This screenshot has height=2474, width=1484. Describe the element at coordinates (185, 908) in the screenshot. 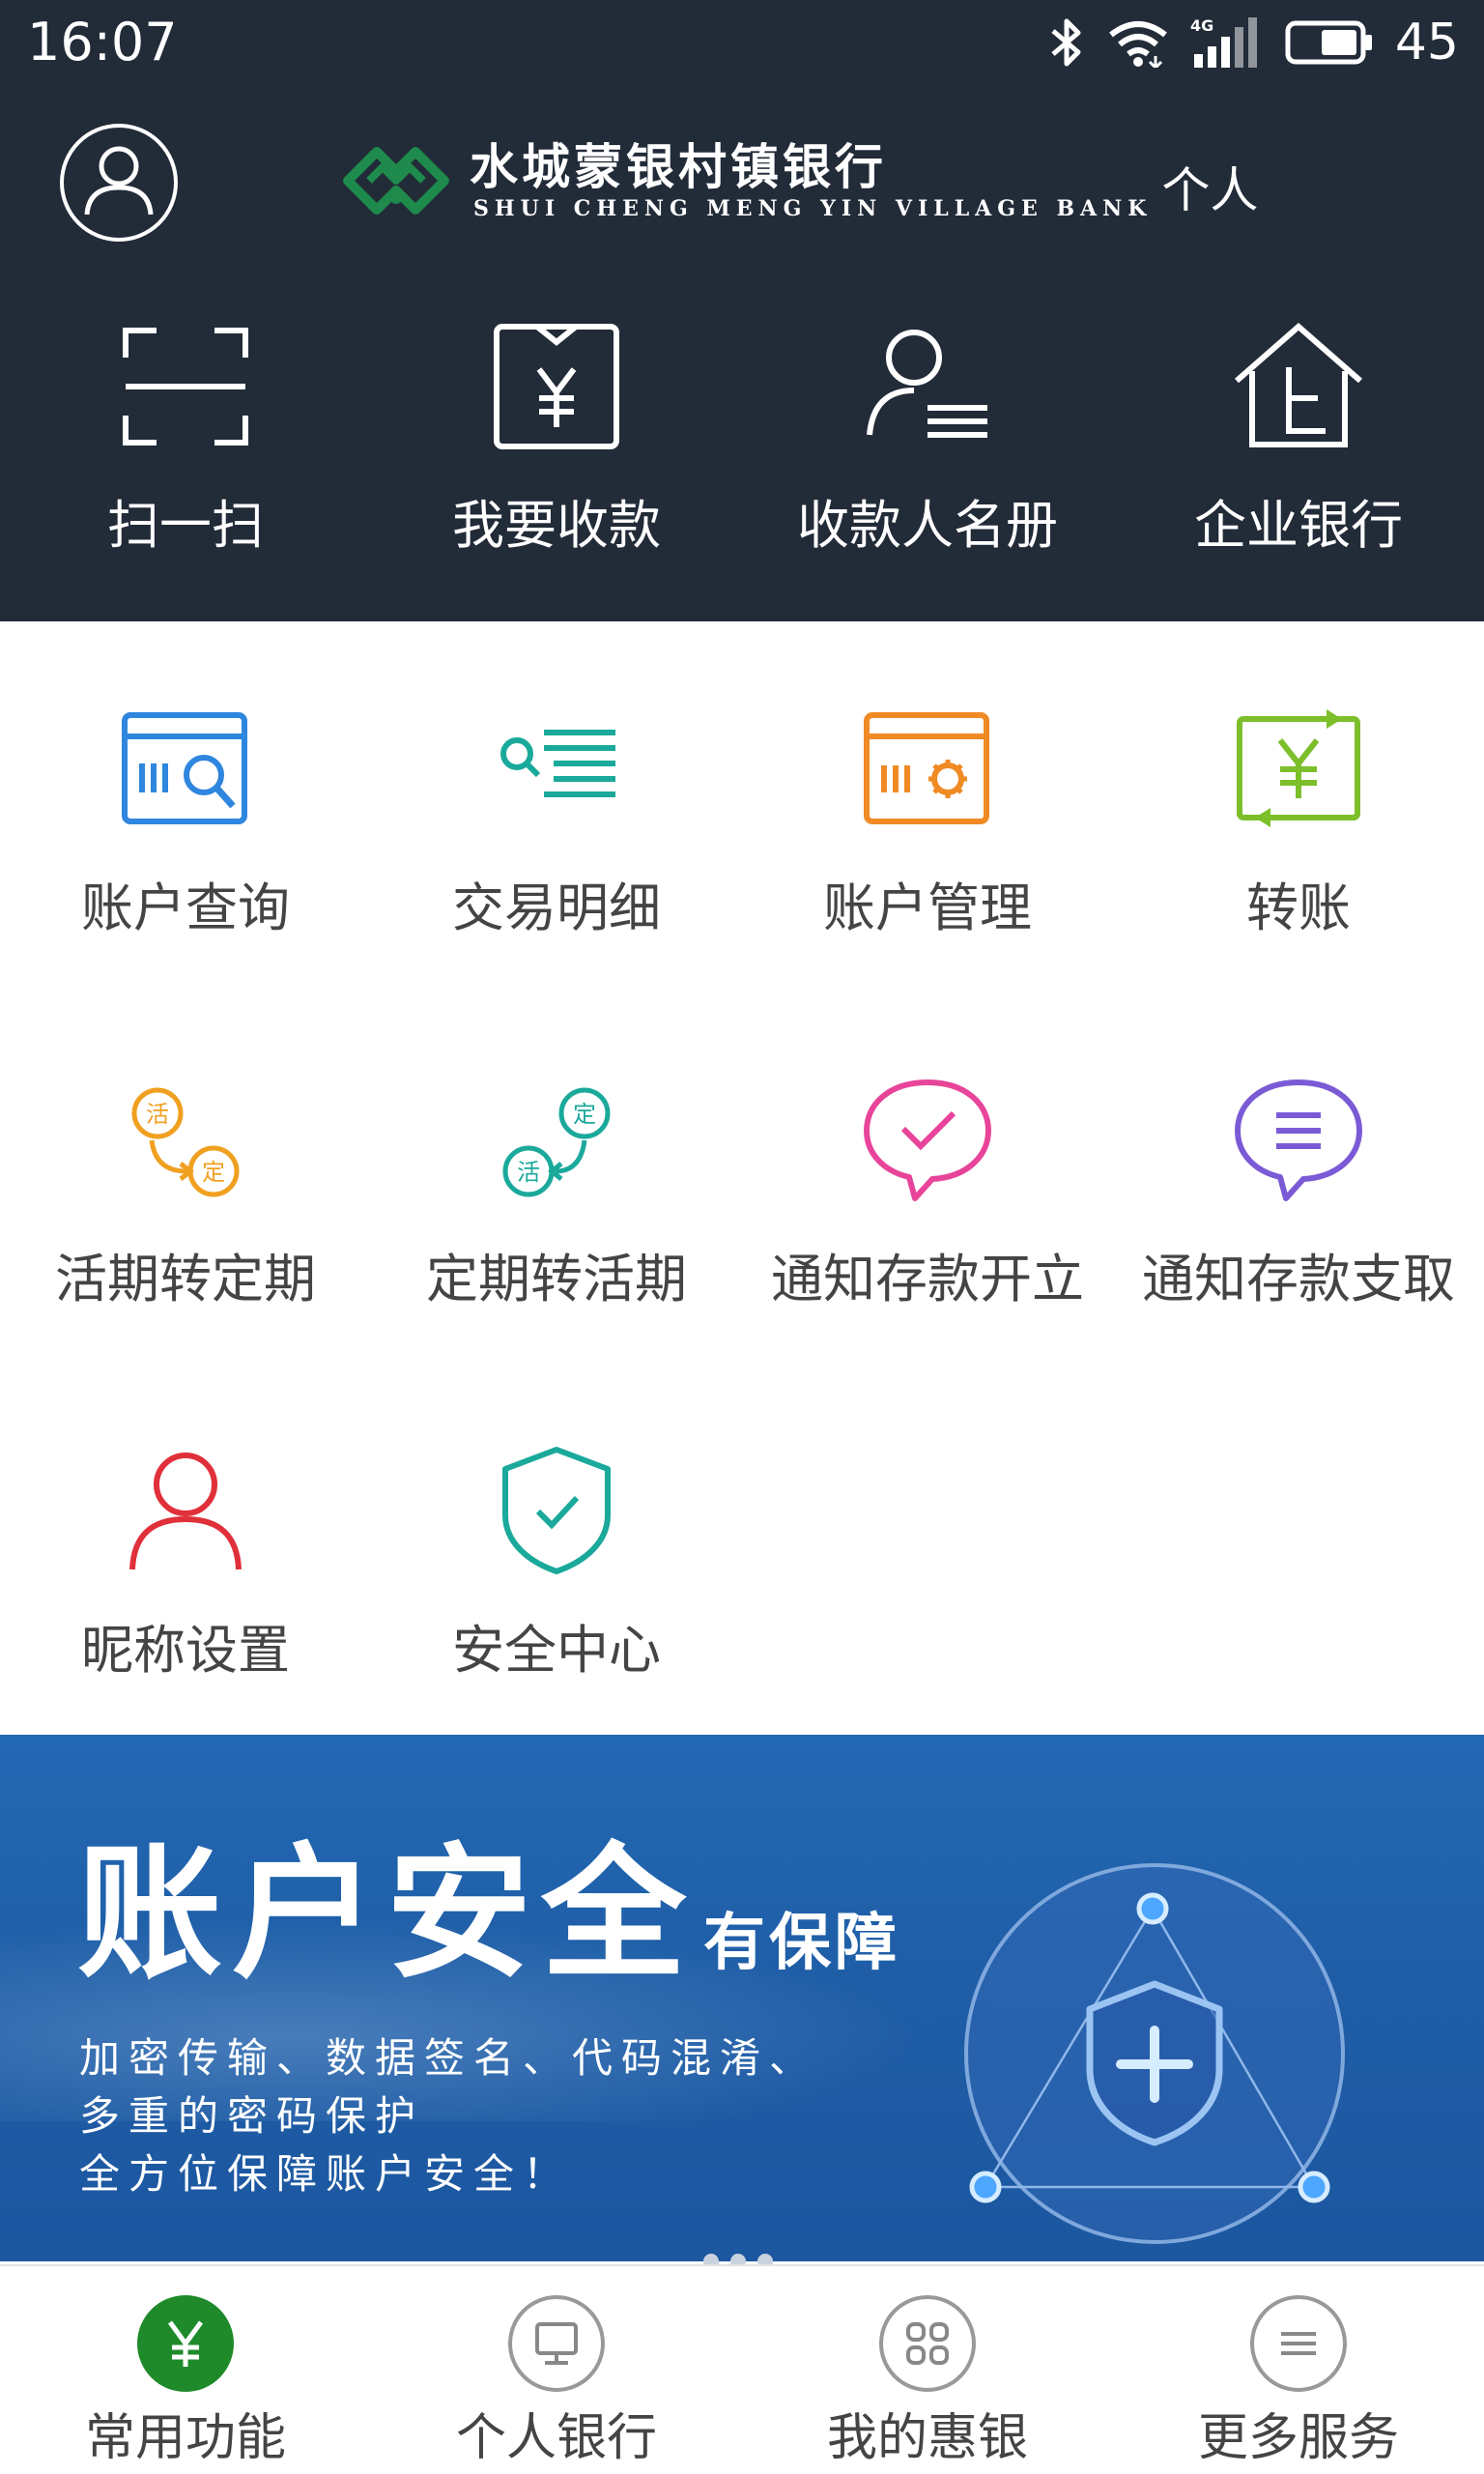

I see `function-label: 账户查询` at that location.